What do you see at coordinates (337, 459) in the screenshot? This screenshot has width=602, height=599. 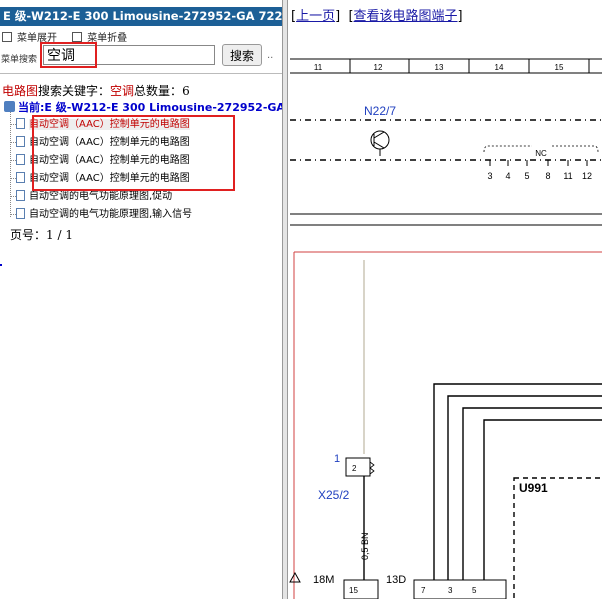 I see `x25-pin-number: 1` at bounding box center [337, 459].